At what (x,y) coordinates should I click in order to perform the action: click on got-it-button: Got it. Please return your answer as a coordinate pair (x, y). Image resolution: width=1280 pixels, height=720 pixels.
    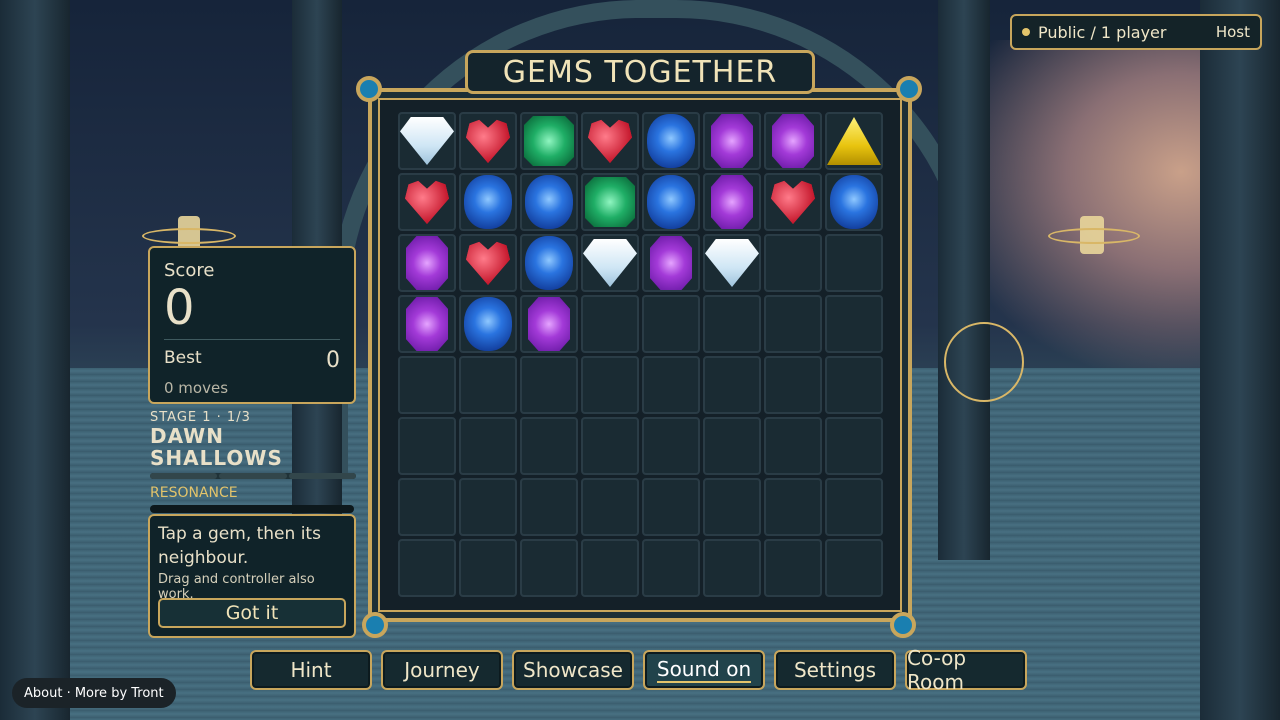
    Looking at the image, I should click on (252, 613).